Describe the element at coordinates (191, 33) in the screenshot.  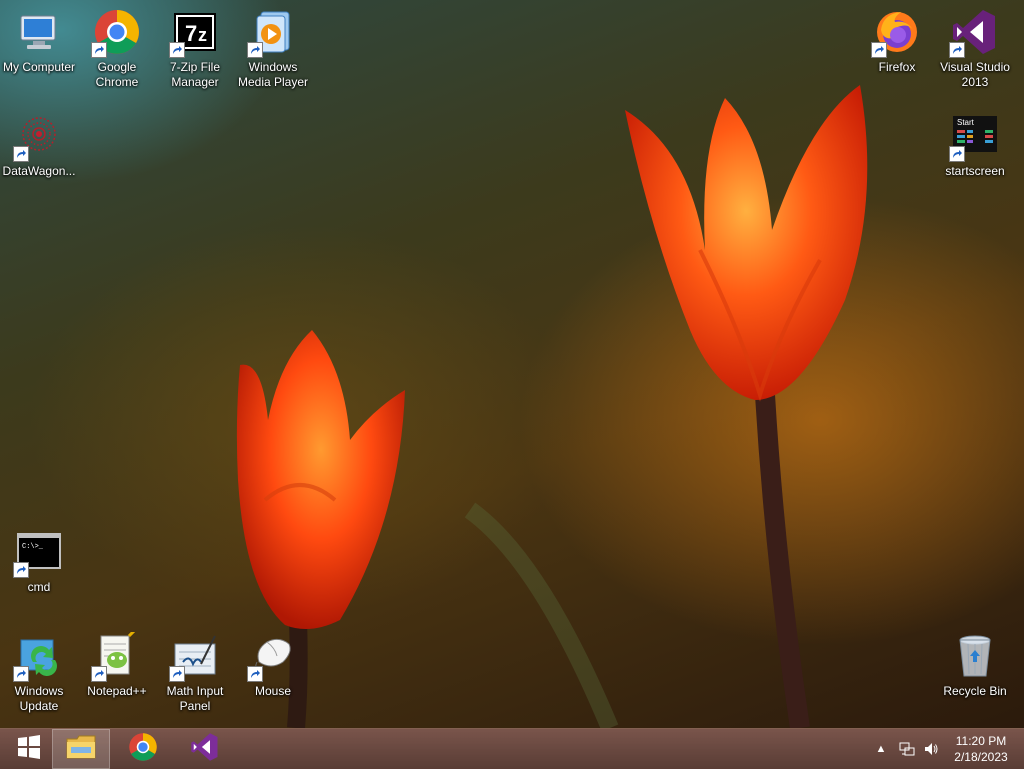
I see `svg-text: 7` at that location.